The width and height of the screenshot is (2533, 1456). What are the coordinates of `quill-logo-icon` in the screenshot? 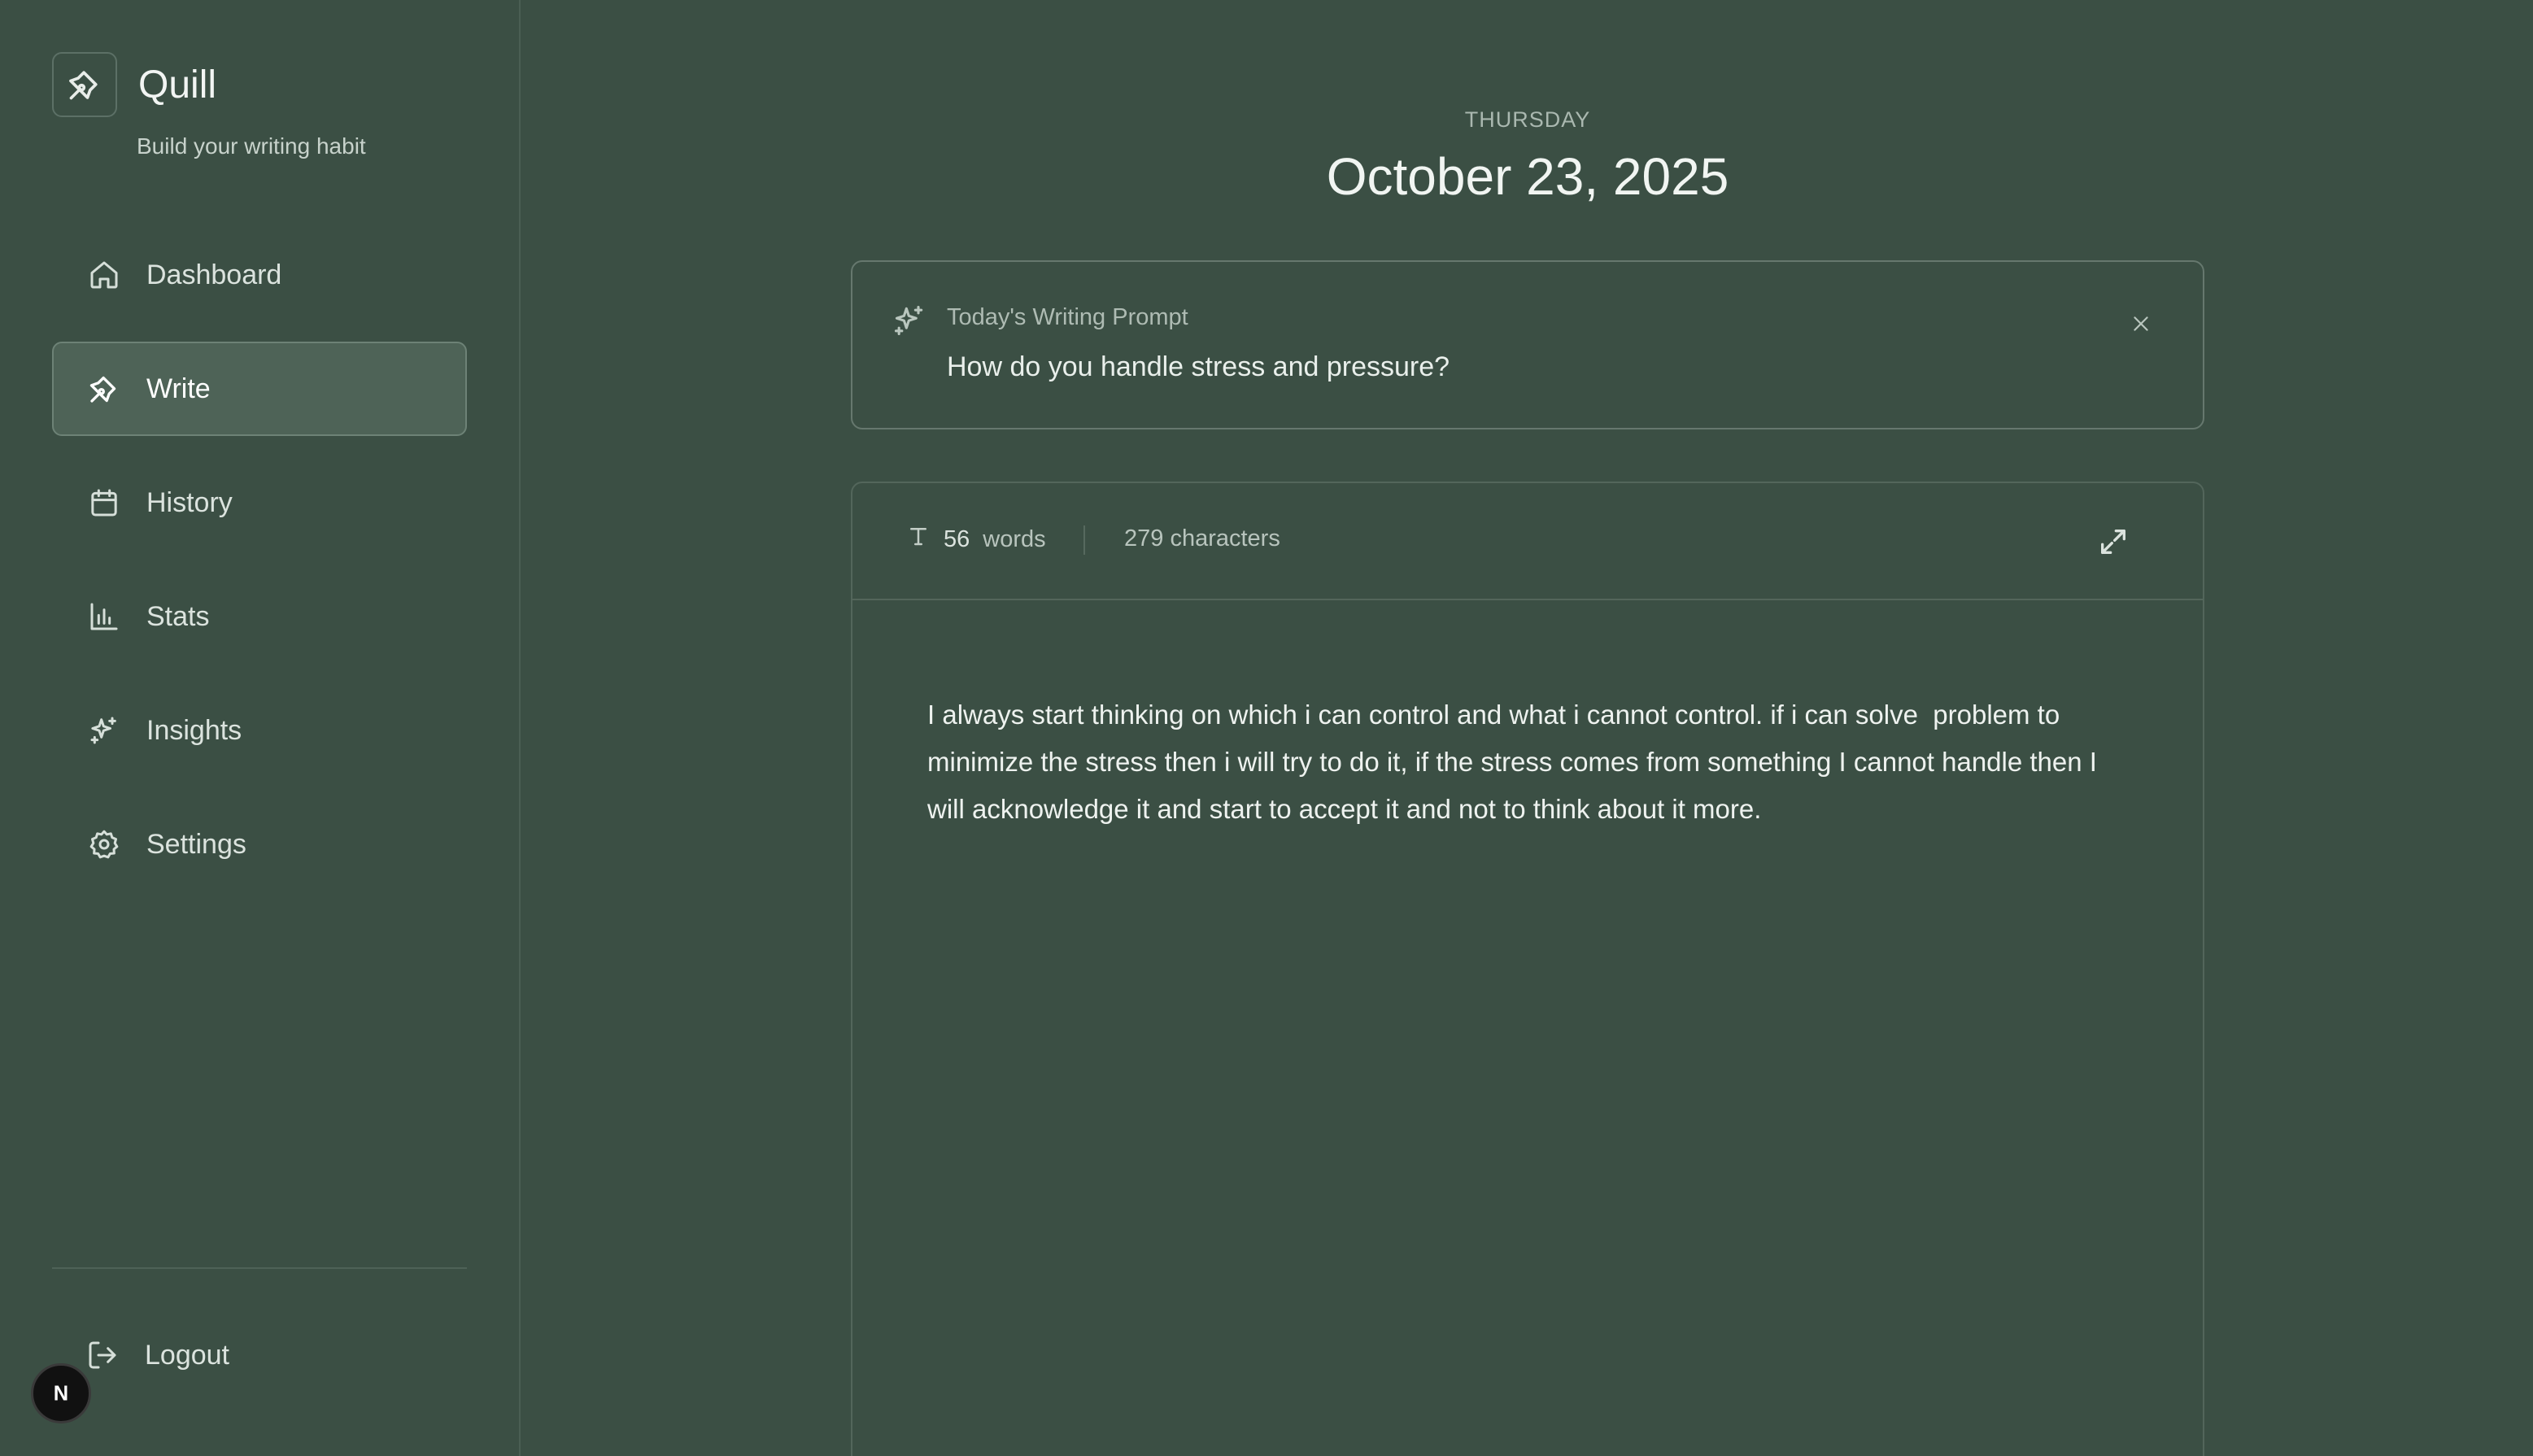 It's located at (84, 85).